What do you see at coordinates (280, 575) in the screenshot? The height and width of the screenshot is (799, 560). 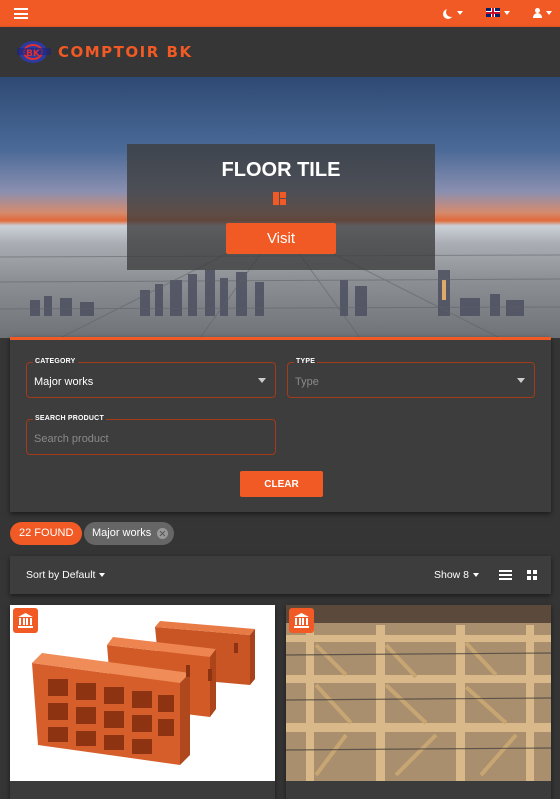 I see `sort-toolbar: Sort by Default Show 8` at bounding box center [280, 575].